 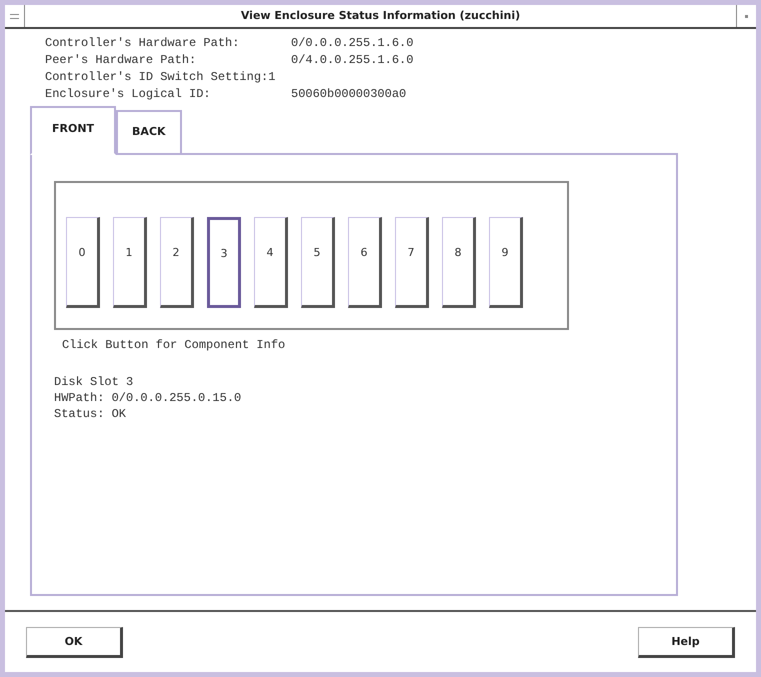 What do you see at coordinates (73, 130) in the screenshot?
I see `tab: FRONT` at bounding box center [73, 130].